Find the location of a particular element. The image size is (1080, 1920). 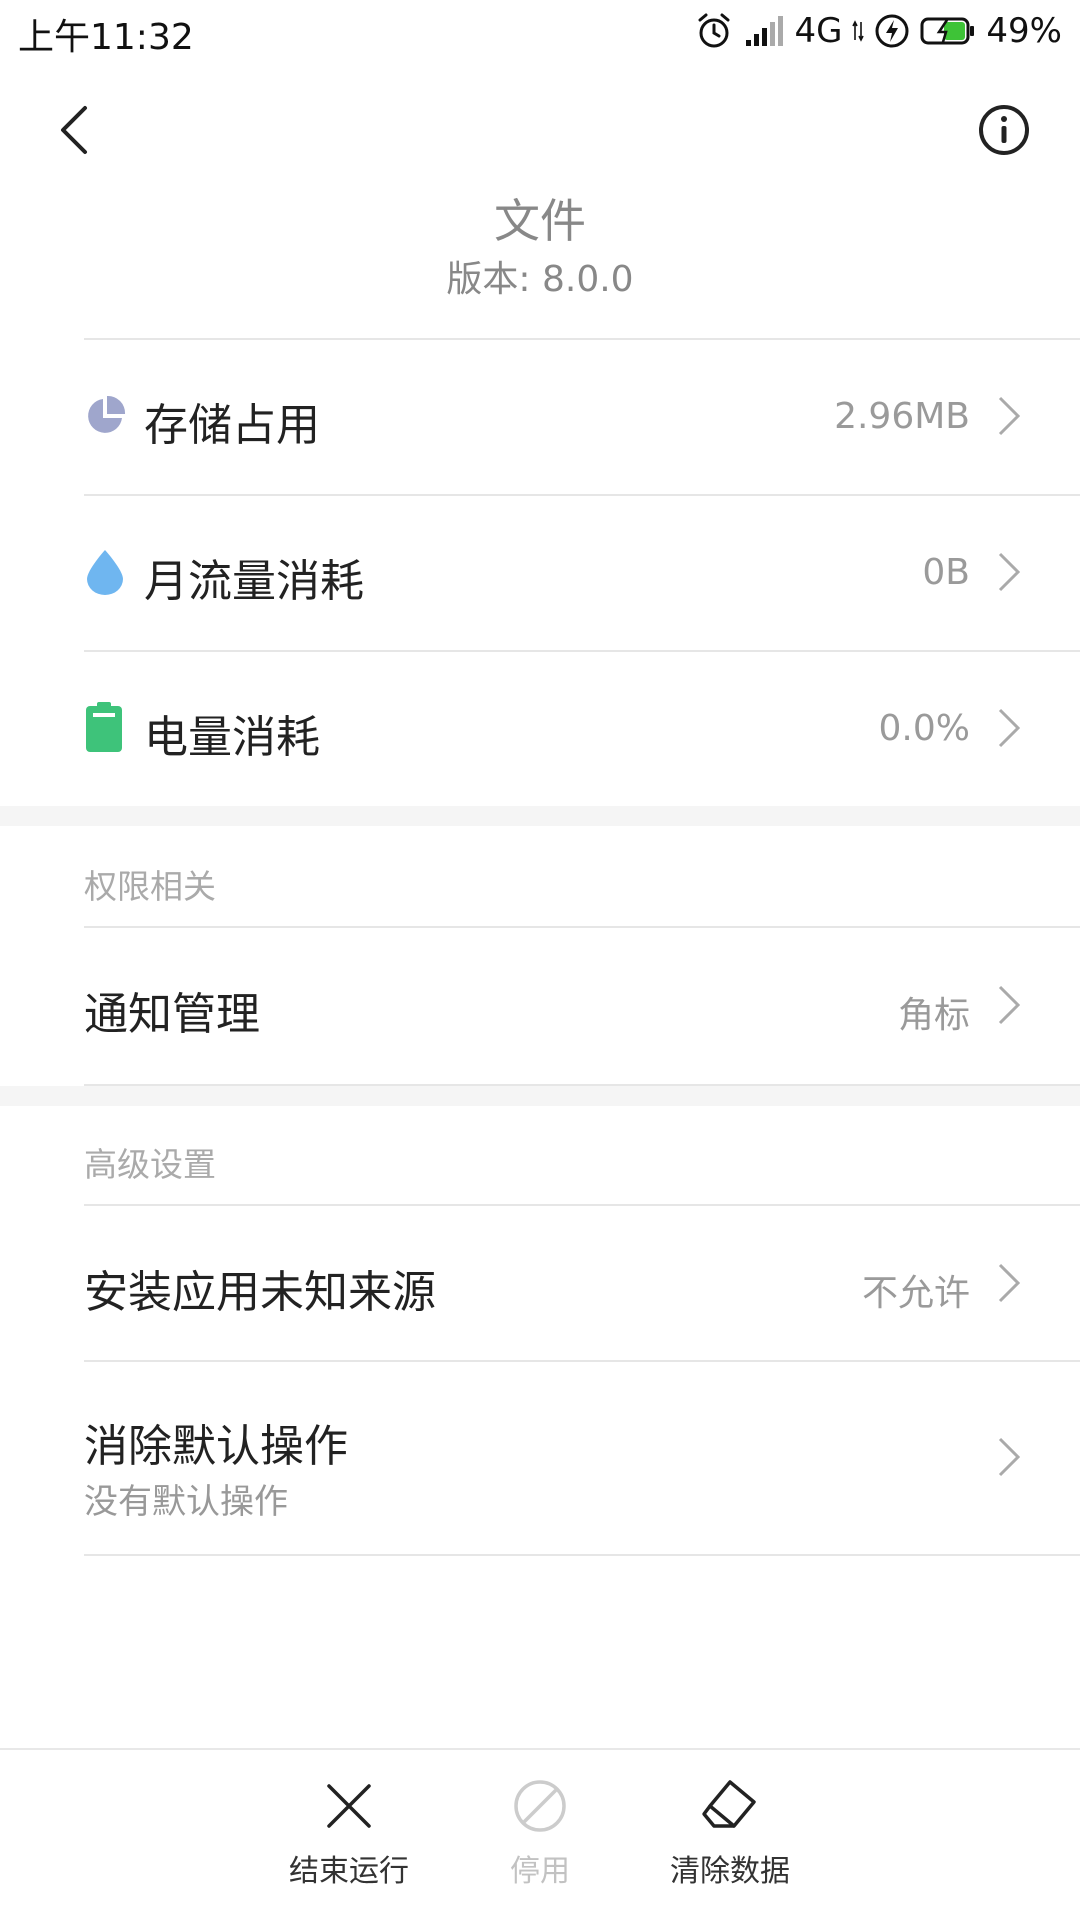

clear-defaults-label: 消除默认操作 is located at coordinates (216, 1446).